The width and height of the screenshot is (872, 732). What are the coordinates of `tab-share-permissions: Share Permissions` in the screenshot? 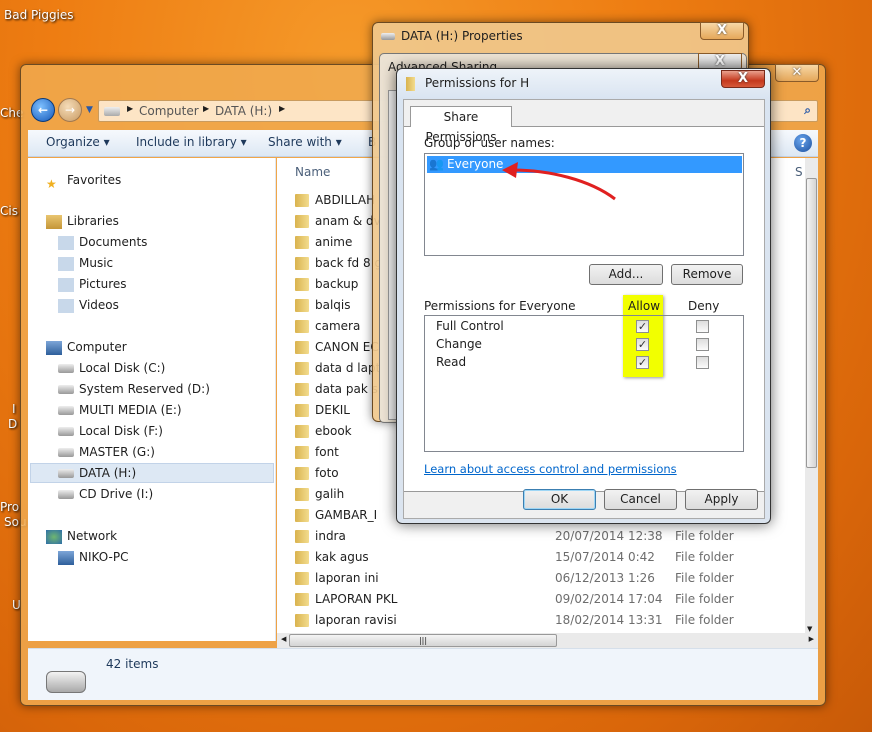 It's located at (461, 125).